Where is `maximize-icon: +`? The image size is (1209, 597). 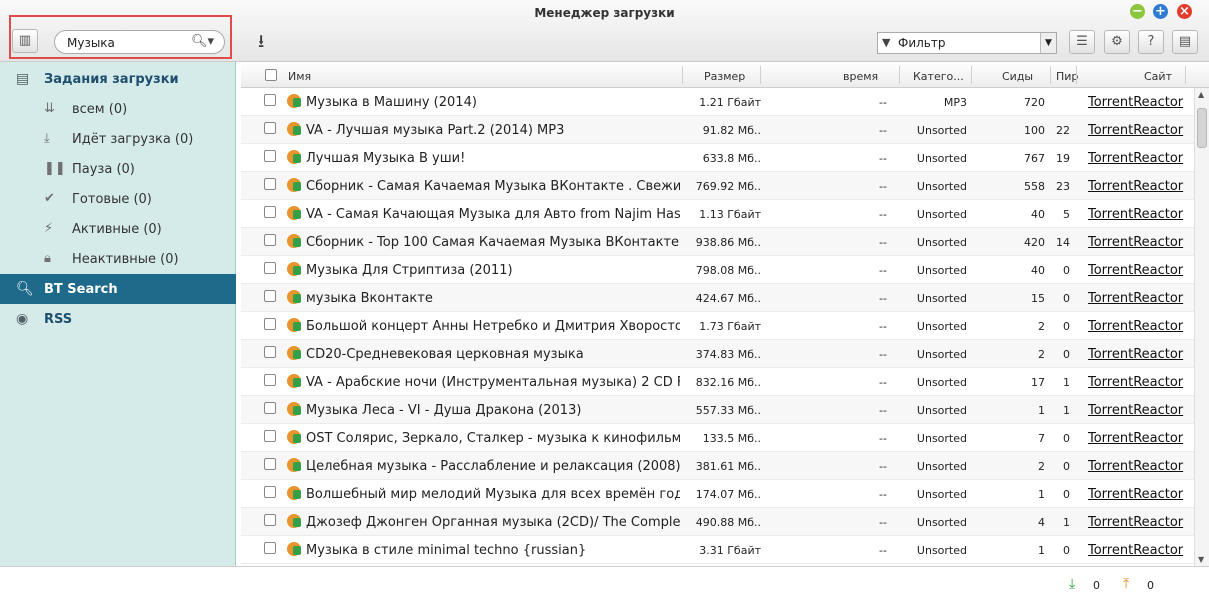
maximize-icon: + is located at coordinates (1160, 11).